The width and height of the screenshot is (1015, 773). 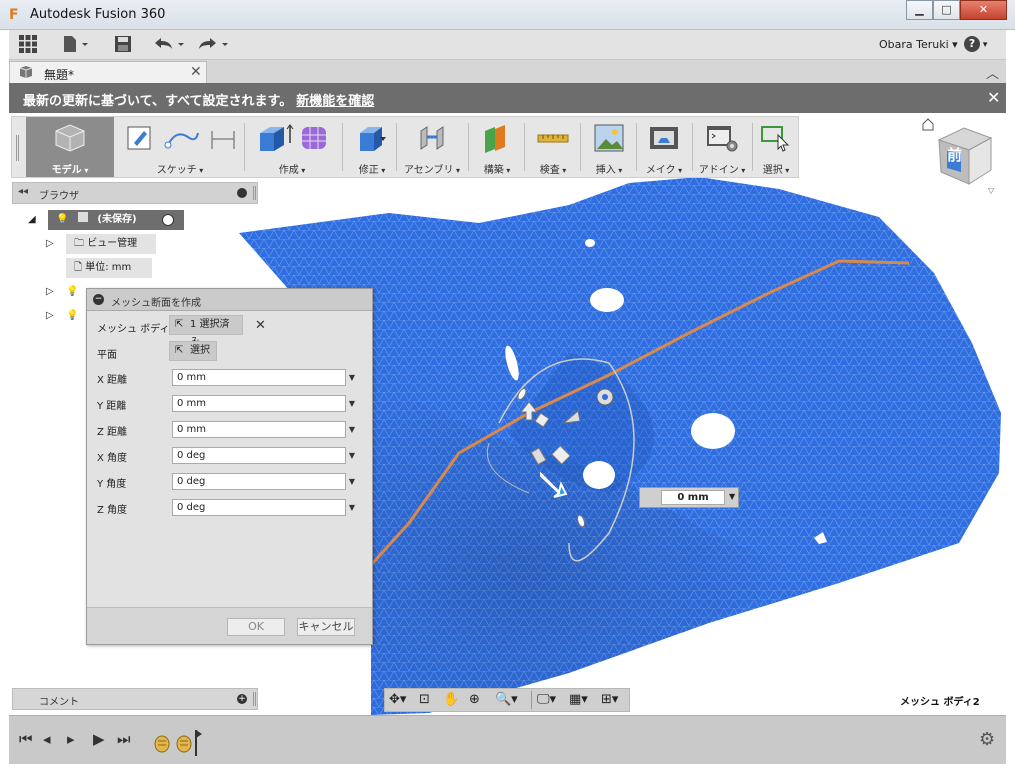 I want to click on viewcube-menu-icon: ▽, so click(x=991, y=190).